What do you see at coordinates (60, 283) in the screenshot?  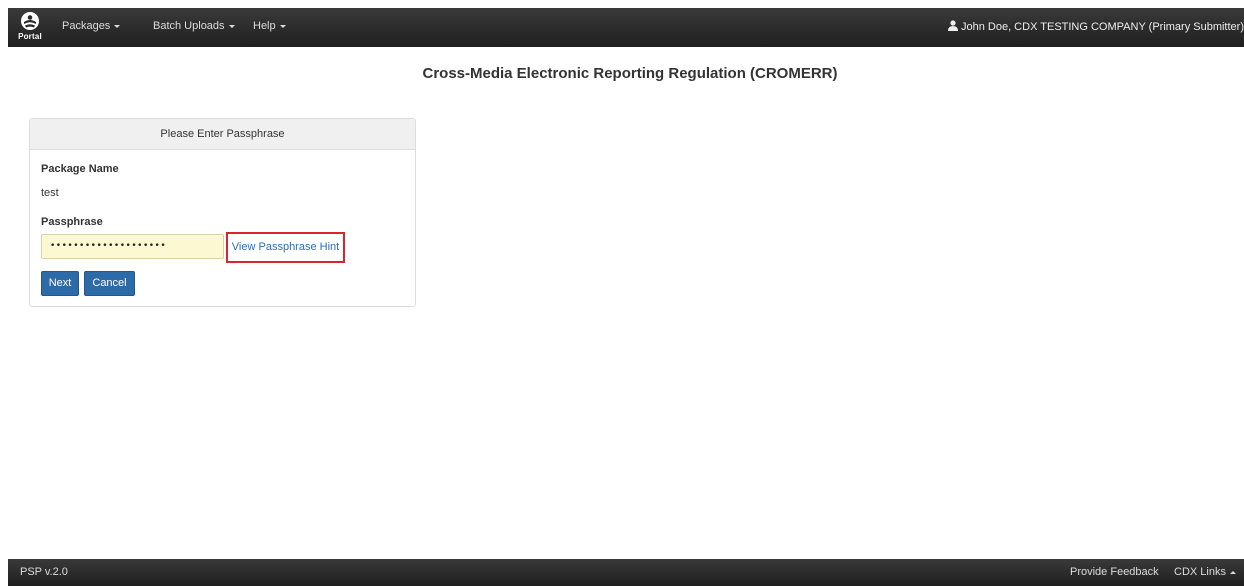 I see `next-button: Next` at bounding box center [60, 283].